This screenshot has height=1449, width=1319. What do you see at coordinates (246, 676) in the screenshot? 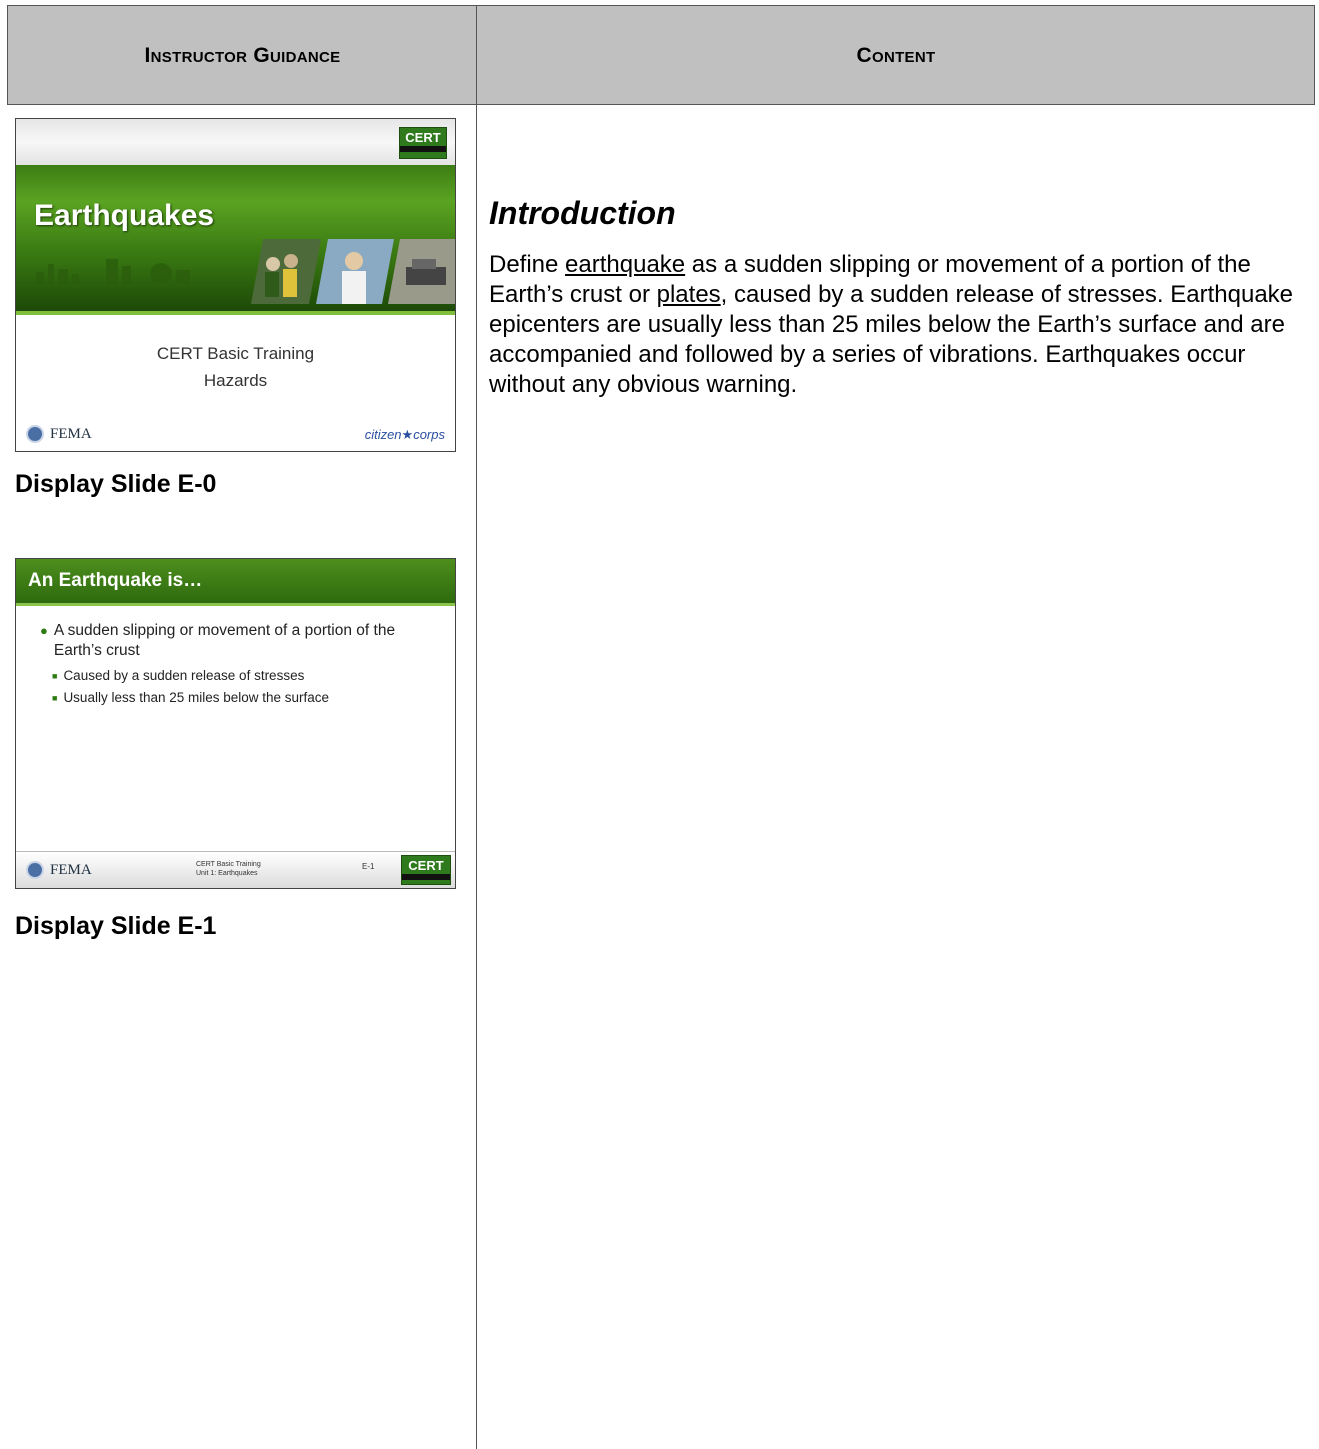
I see `list-item: ■ Caused by a sudden release of stresses` at bounding box center [246, 676].